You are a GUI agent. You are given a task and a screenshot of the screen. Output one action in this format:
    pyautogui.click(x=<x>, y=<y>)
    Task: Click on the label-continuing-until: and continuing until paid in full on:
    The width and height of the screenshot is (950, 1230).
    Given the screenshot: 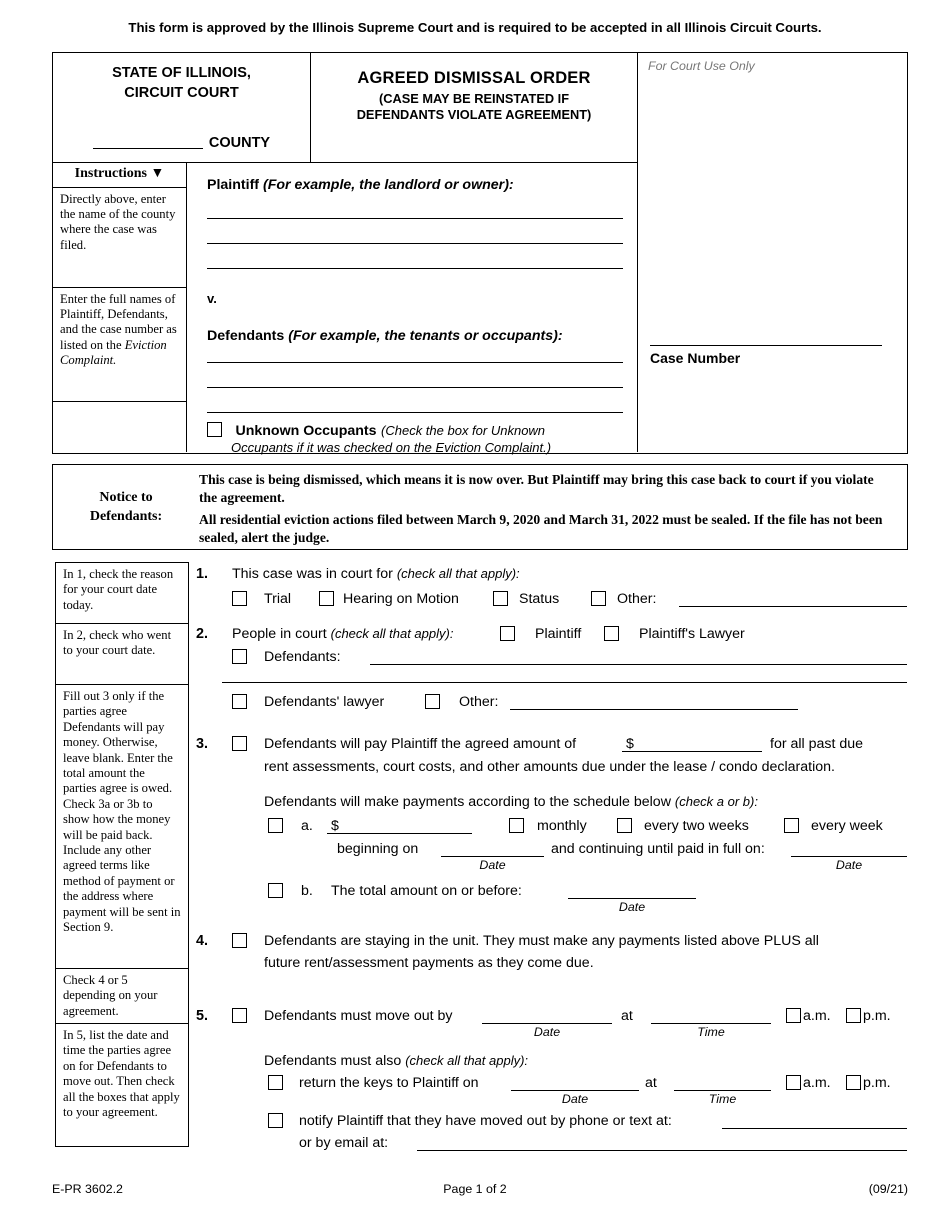 What is the action you would take?
    pyautogui.click(x=658, y=849)
    